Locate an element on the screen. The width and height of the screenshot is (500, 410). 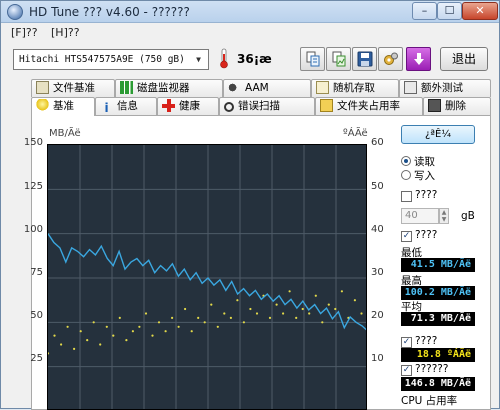
tab-erase: 删除 is located at coordinates (457, 106).